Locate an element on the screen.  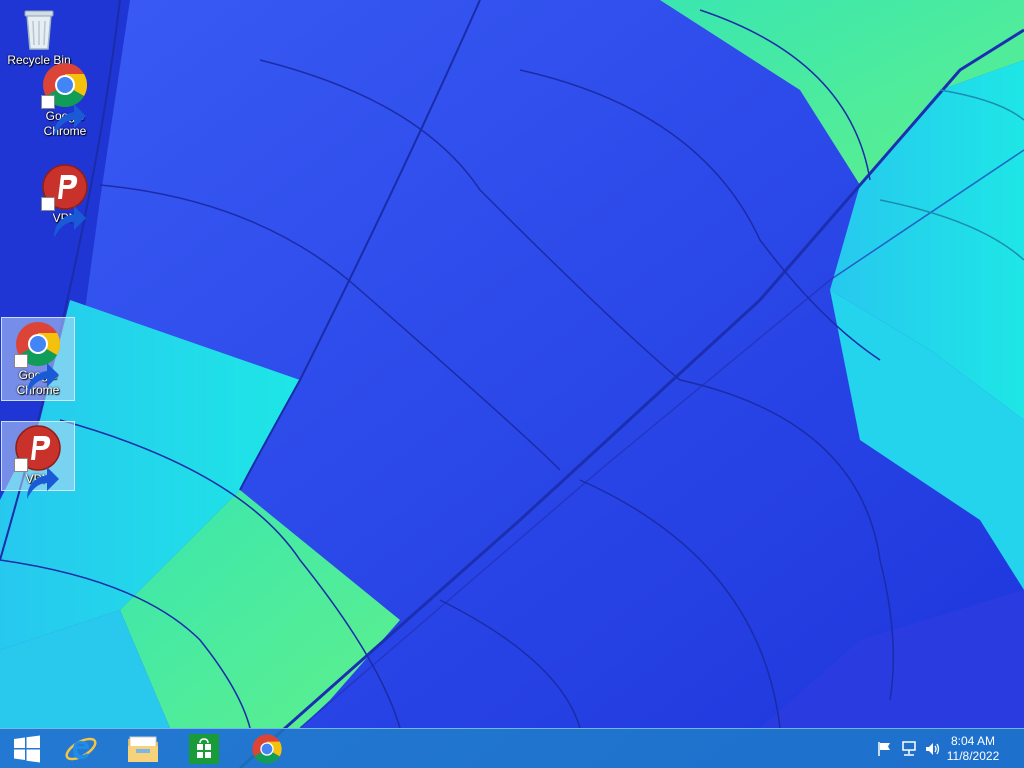
system-tray: 8:04 AM 11/8/2022 is located at coordinates (944, 748).